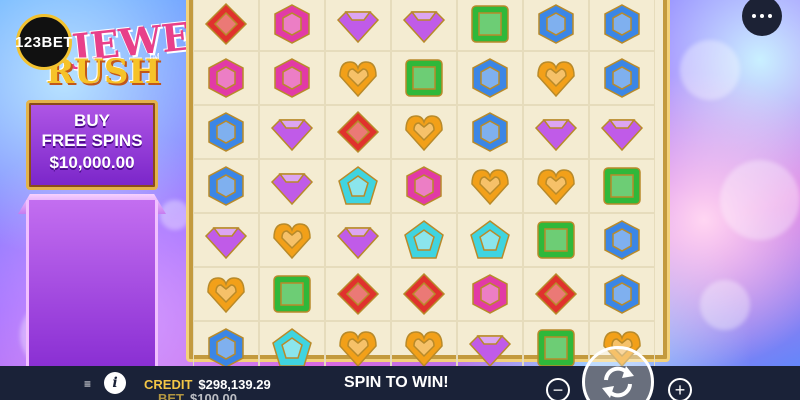 The image size is (800, 400). Describe the element at coordinates (92, 120) in the screenshot. I see `buy-label: BUY` at that location.